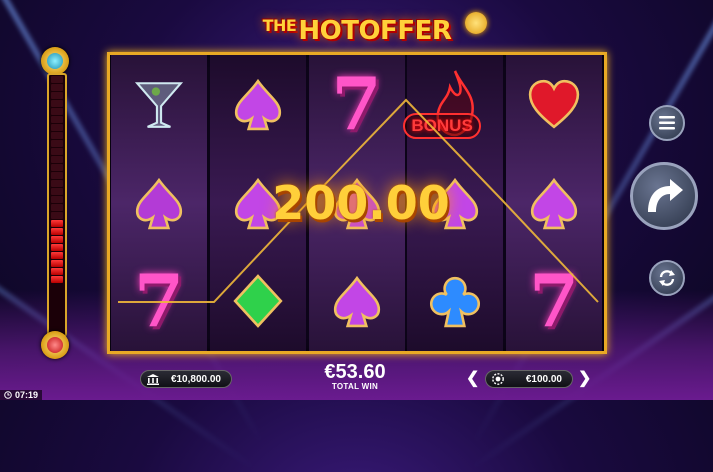 Image resolution: width=713 pixels, height=472 pixels. I want to click on heart-symbol, so click(554, 104).